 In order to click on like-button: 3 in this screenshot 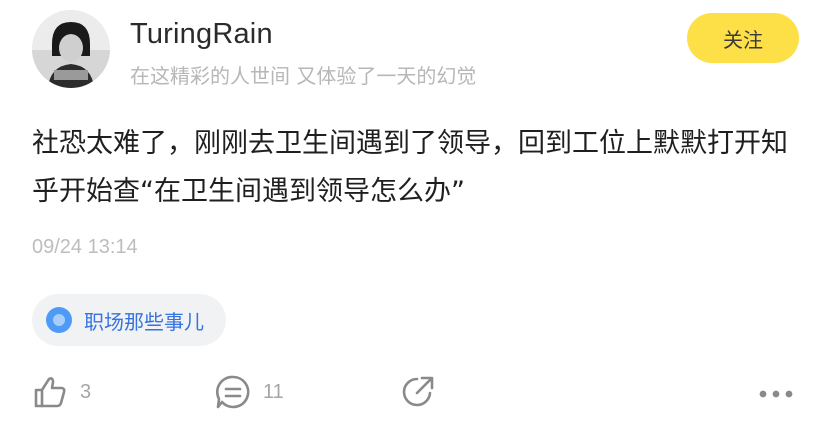, I will do `click(61, 392)`.